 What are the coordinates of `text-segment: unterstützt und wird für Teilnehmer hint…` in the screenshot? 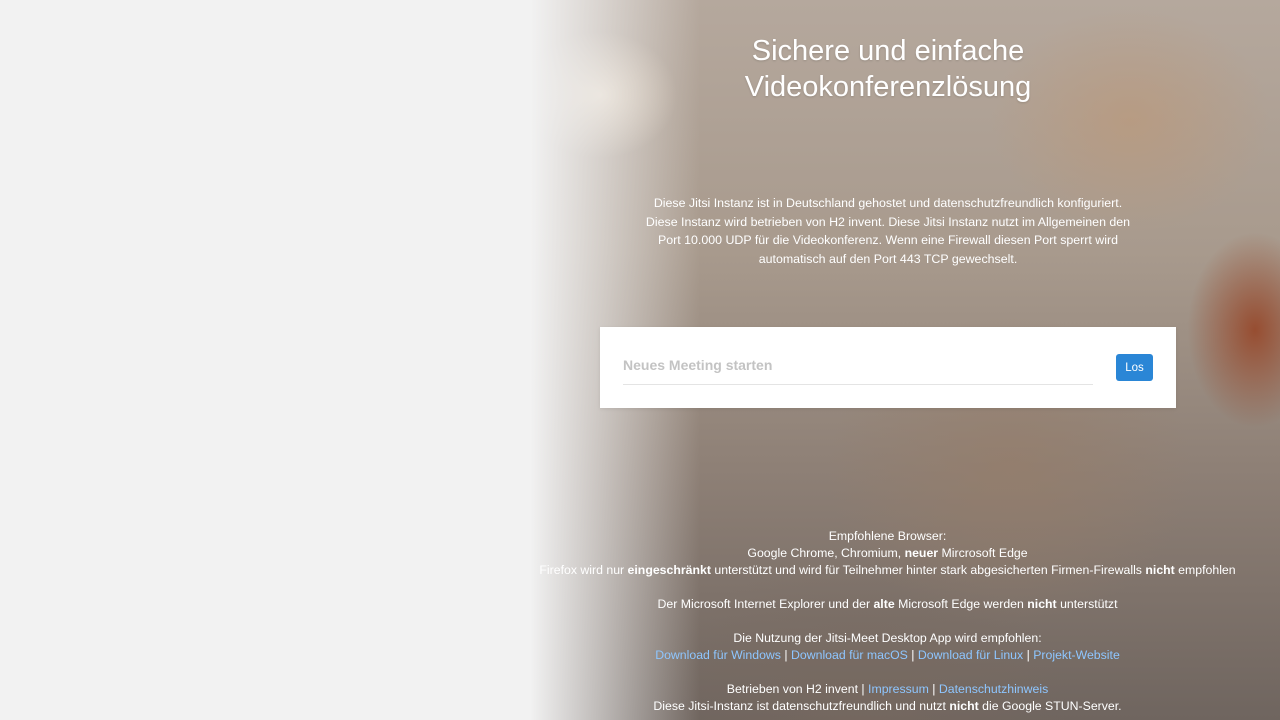 It's located at (928, 570).